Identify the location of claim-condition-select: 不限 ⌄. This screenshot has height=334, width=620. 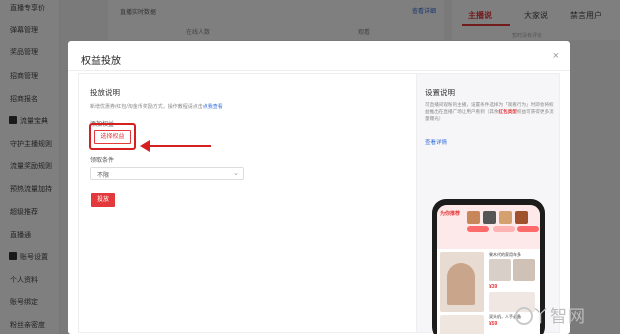
(167, 173).